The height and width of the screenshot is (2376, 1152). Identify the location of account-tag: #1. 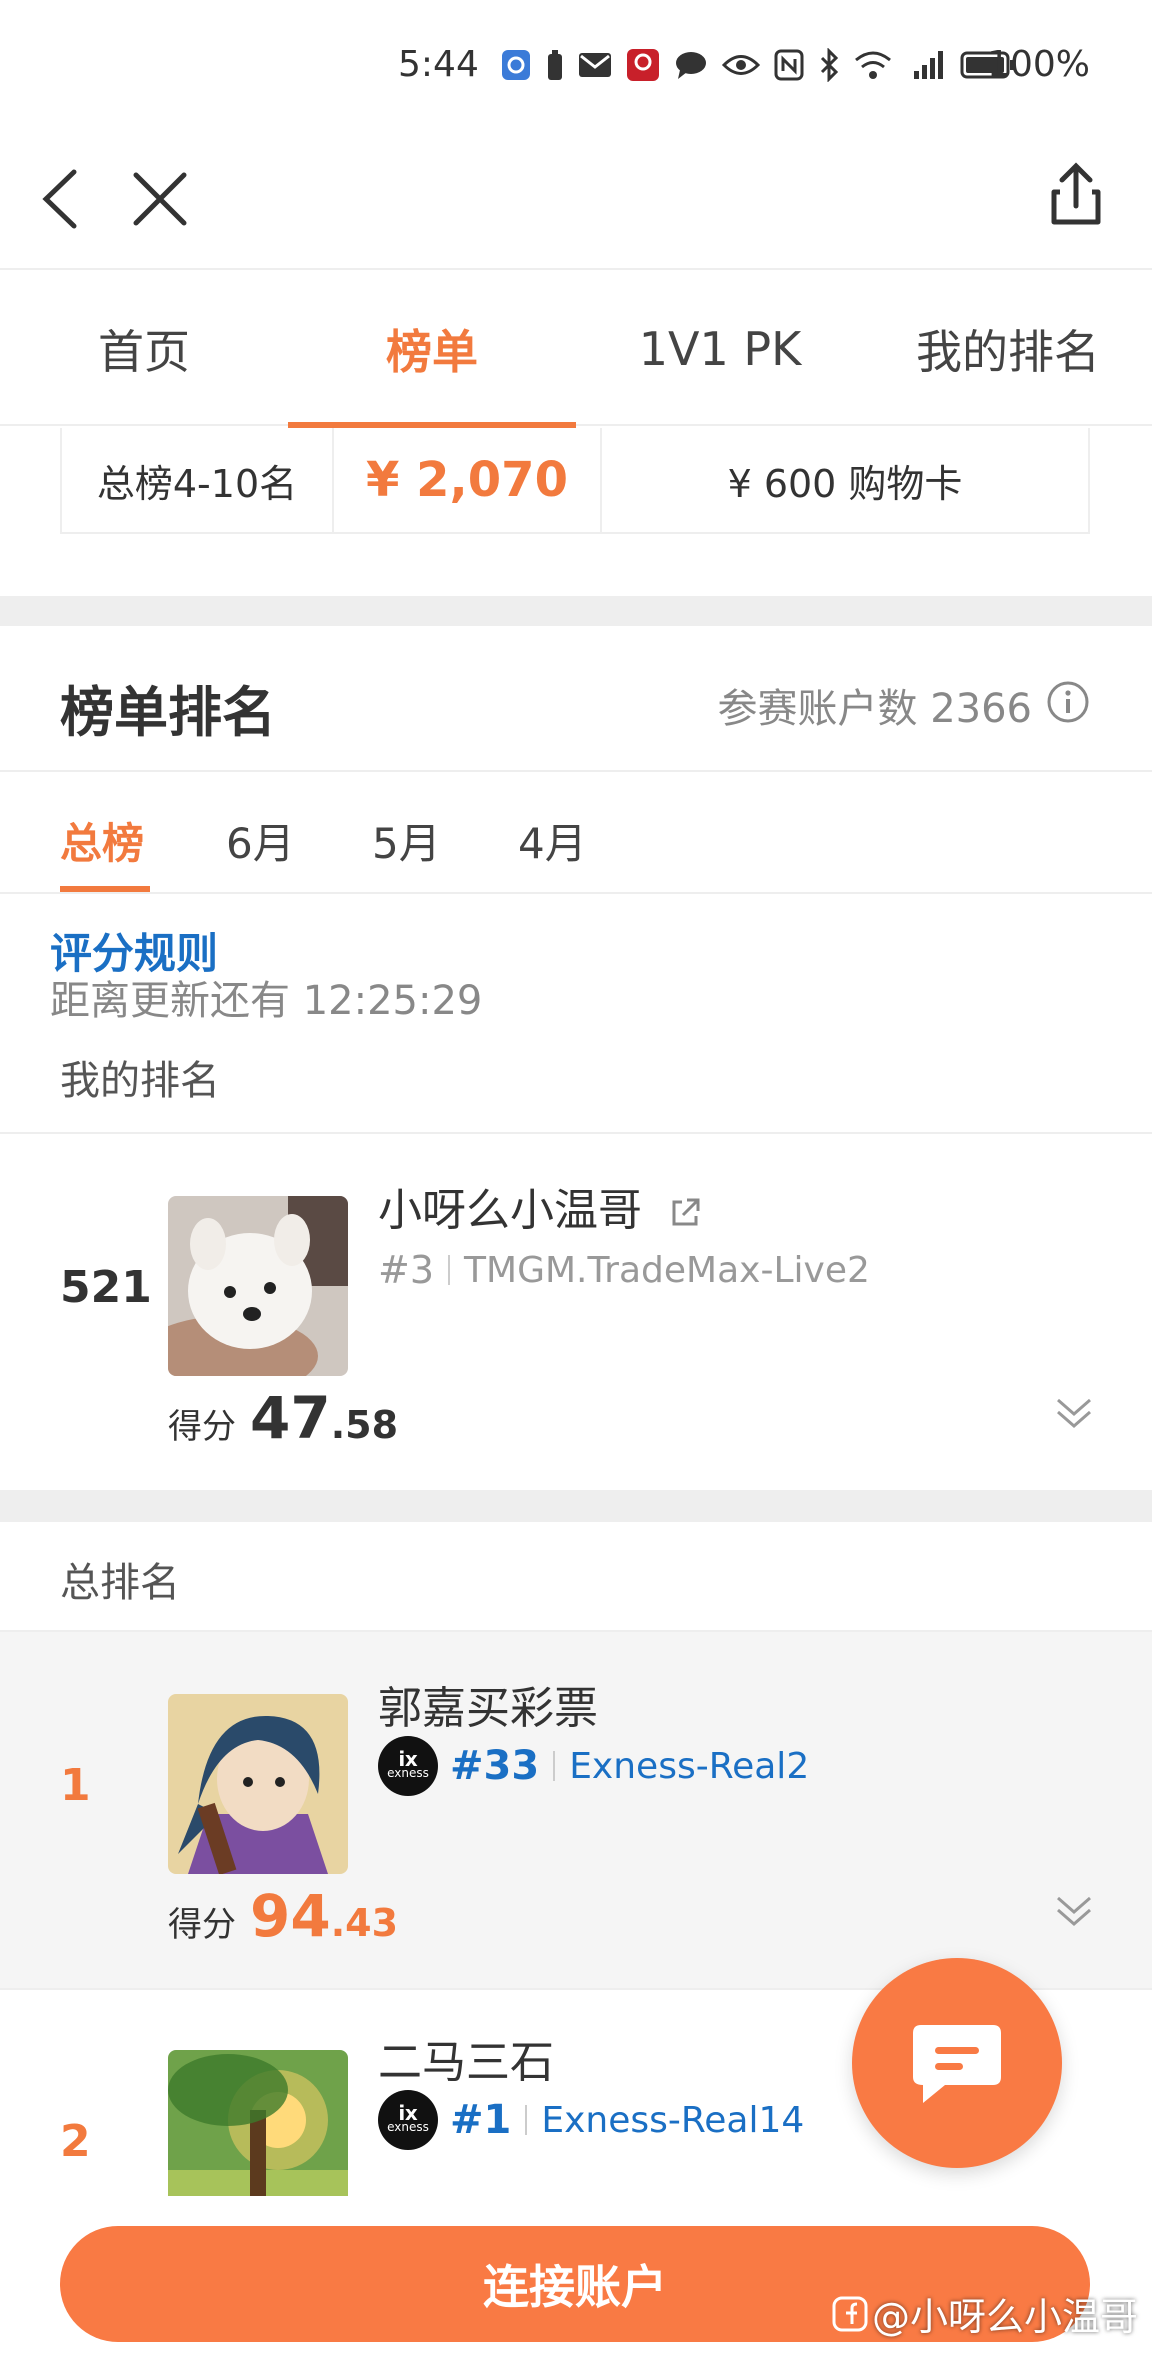
(481, 2120).